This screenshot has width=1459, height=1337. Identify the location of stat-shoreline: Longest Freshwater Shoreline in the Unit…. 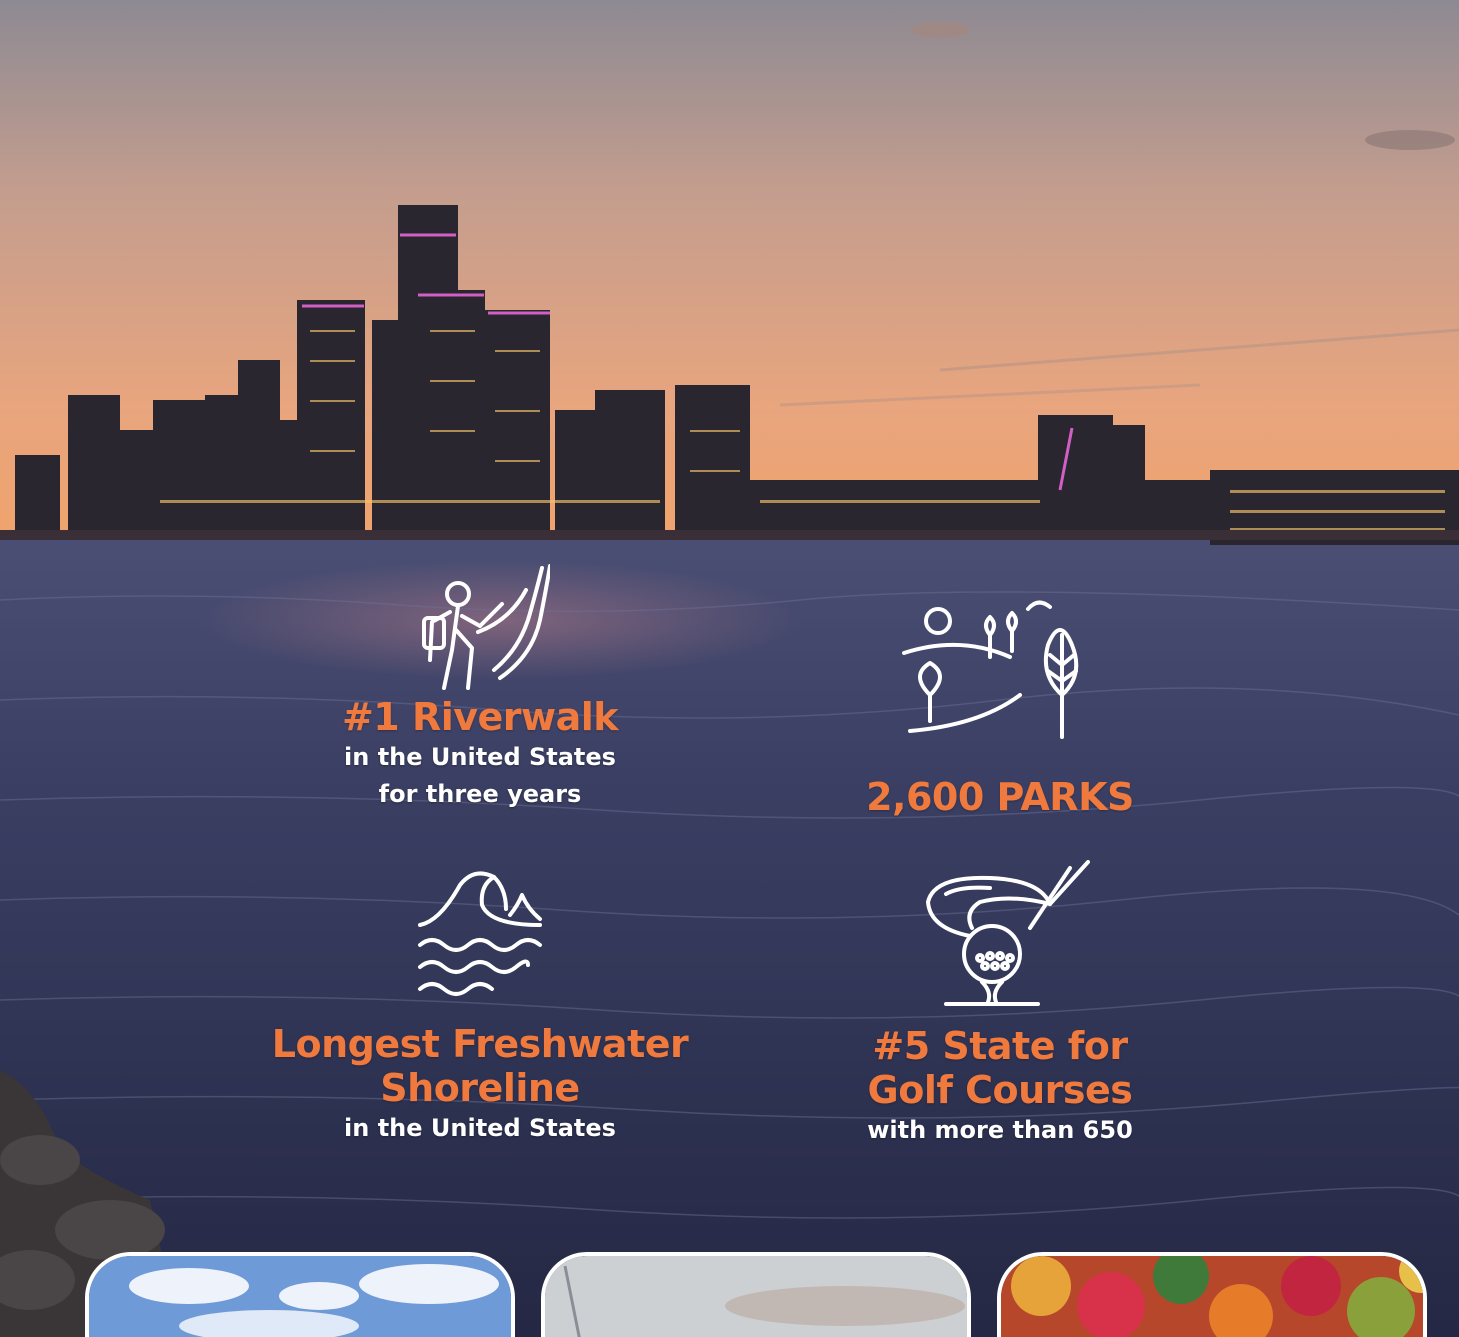
(480, 1006).